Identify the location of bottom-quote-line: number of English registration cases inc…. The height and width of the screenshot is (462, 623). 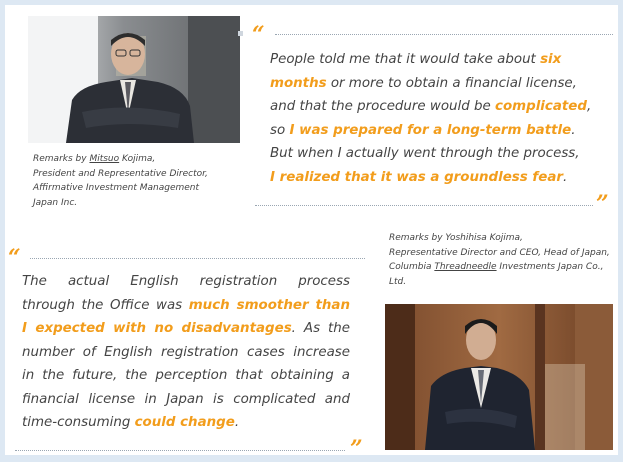
(186, 353).